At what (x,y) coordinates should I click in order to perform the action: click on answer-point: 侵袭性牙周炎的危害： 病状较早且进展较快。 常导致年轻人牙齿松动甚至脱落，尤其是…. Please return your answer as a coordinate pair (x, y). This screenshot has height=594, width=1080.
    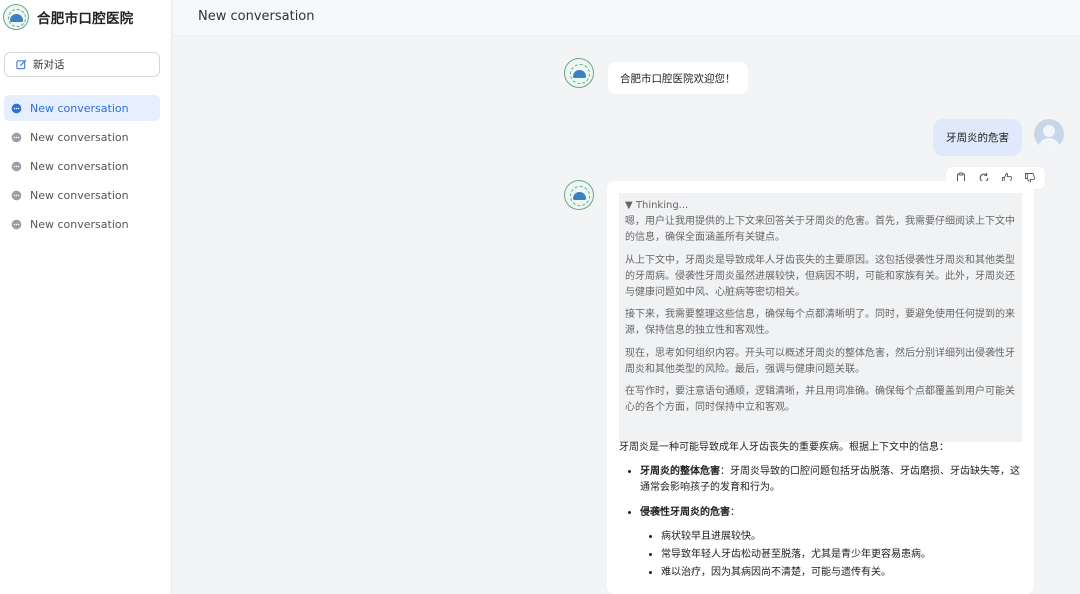
    Looking at the image, I should click on (831, 543).